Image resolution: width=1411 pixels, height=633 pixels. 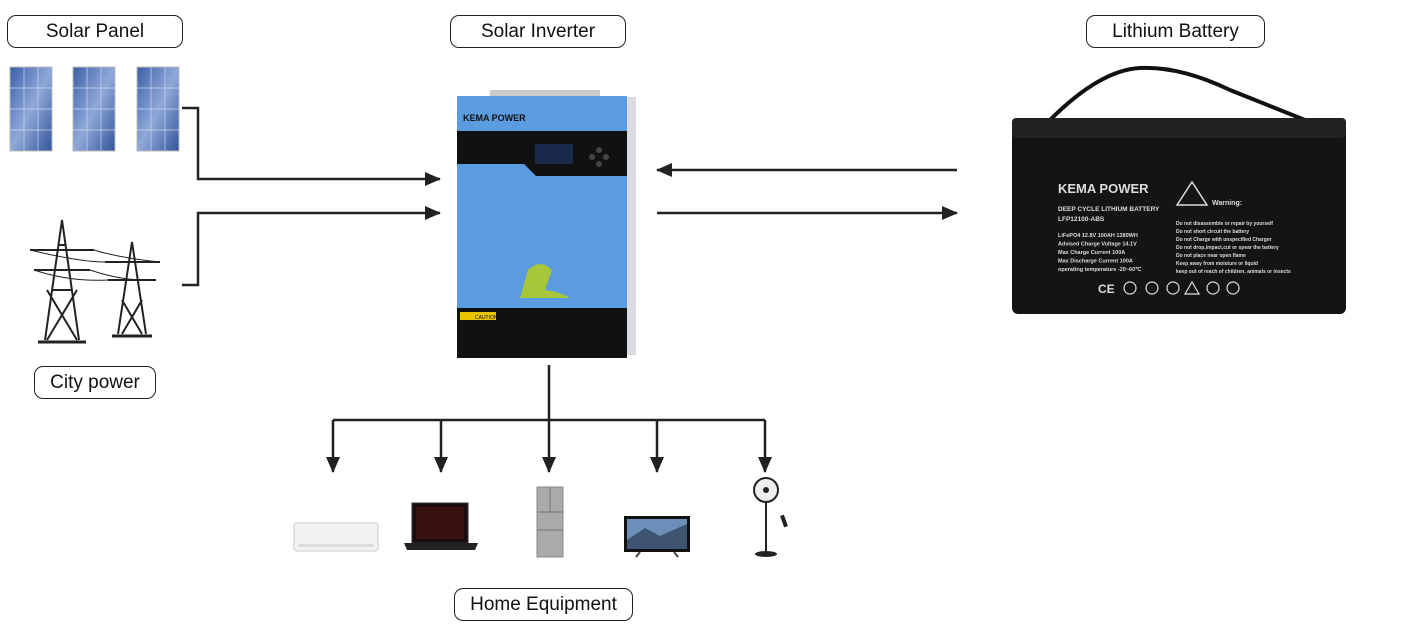 I want to click on battery-warning-line: Do not place near open flame, so click(x=1211, y=256).